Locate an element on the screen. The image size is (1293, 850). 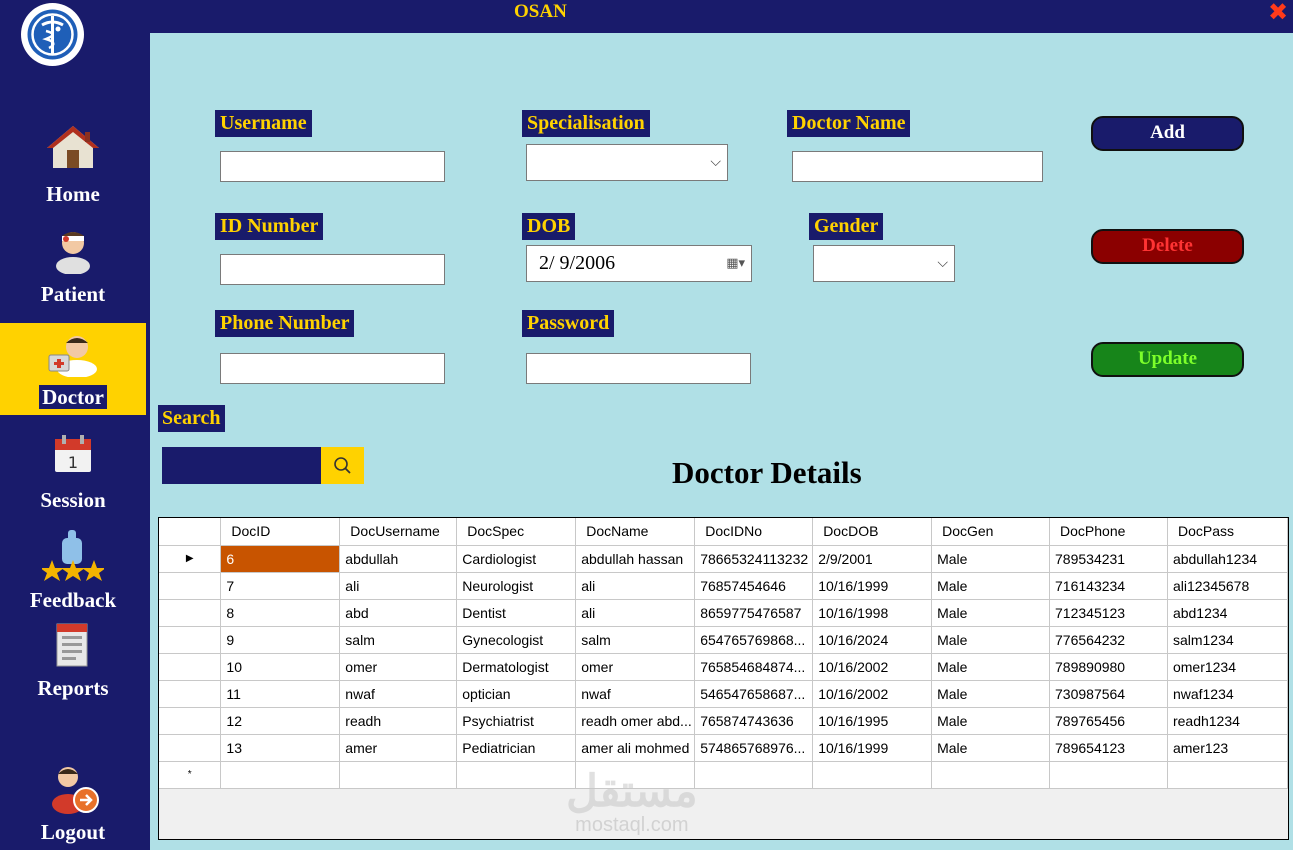
table-cell: 10/16/1998 is located at coordinates (872, 613).